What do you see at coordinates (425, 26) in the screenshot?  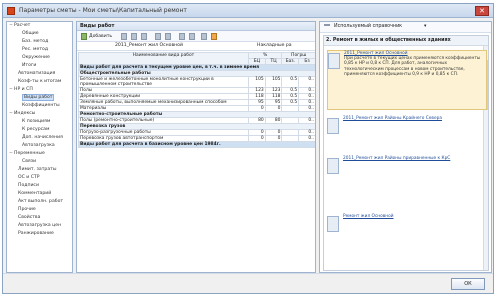 I see `chevron-down-icon: ▾` at bounding box center [425, 26].